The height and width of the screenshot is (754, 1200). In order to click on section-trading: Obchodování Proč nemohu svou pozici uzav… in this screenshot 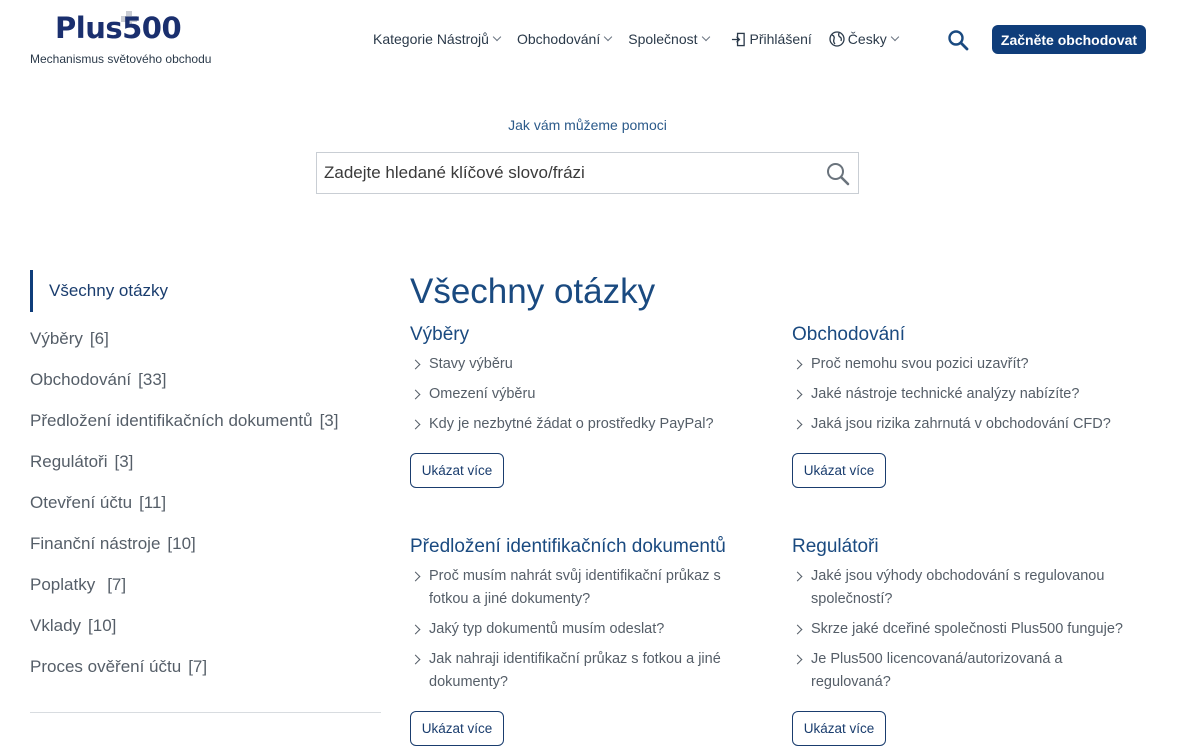, I will do `click(967, 382)`.